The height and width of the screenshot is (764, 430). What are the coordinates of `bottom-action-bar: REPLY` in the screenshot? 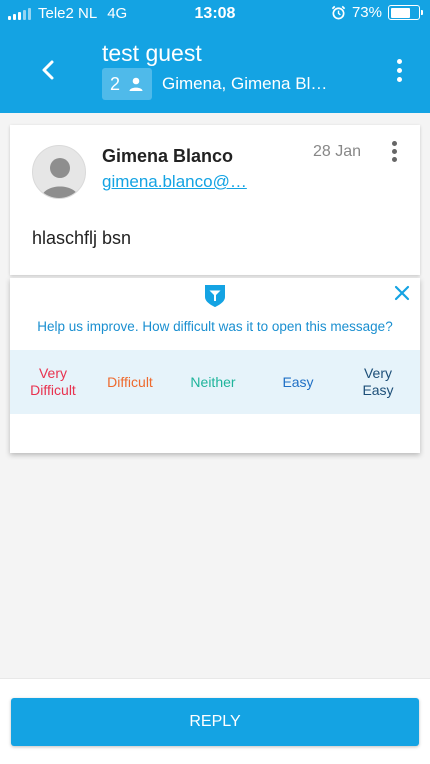 It's located at (215, 721).